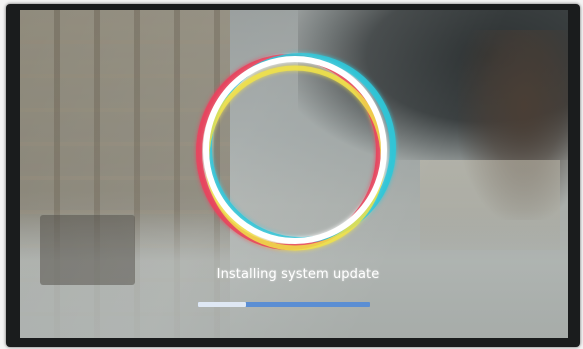  I want to click on progress-bar-fill, so click(222, 304).